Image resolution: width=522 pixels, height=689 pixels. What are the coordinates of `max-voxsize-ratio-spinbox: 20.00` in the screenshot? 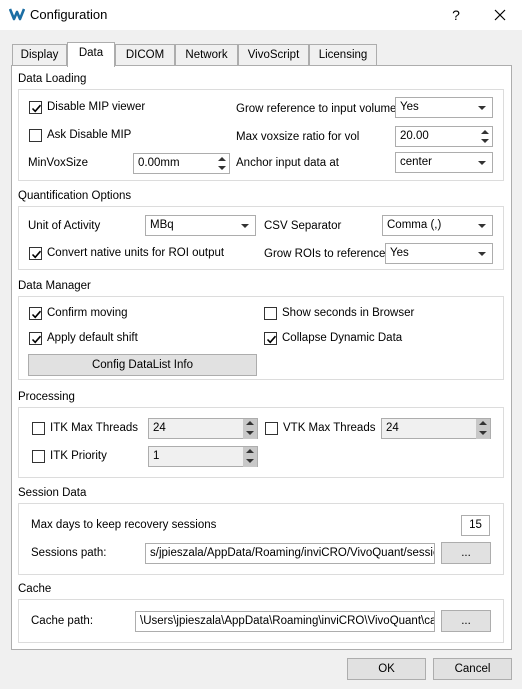 It's located at (444, 136).